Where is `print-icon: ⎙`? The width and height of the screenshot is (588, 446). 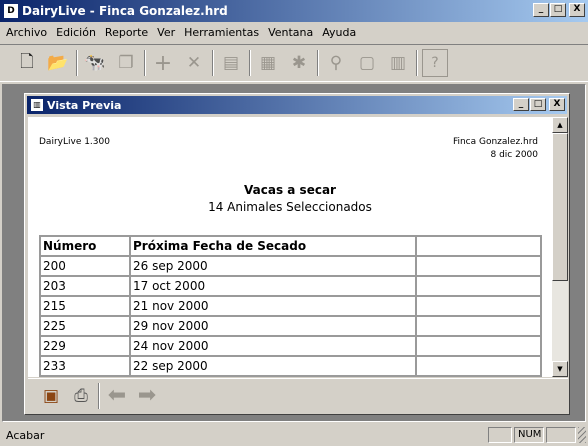 print-icon: ⎙ is located at coordinates (81, 396).